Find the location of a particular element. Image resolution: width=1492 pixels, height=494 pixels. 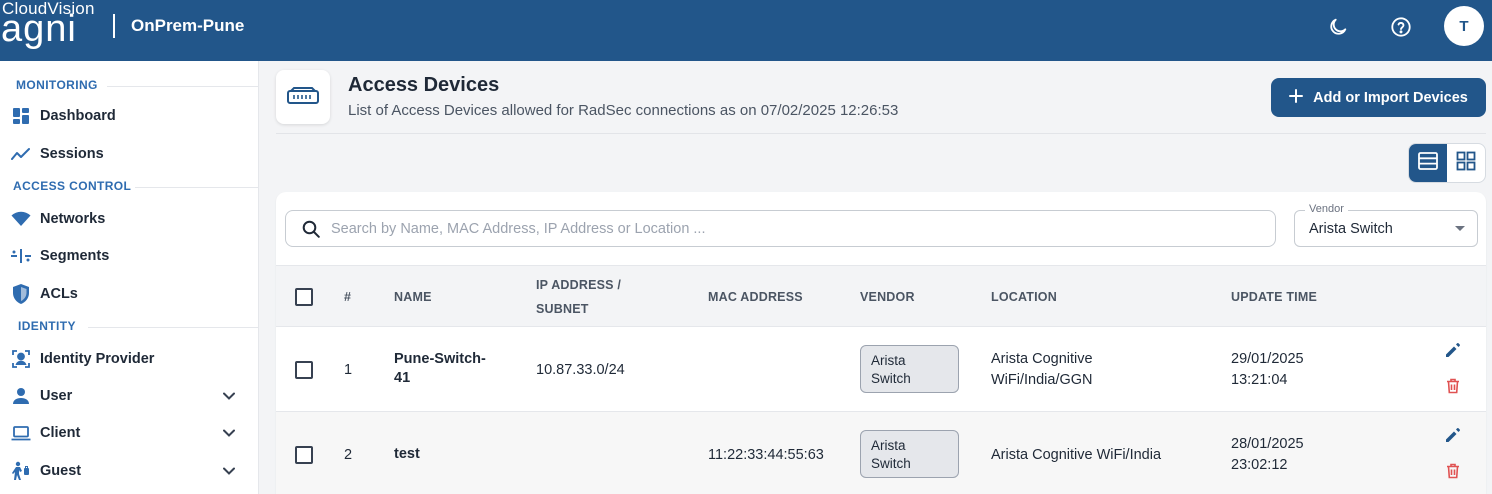

sidebar-item-label: Client is located at coordinates (60, 433).